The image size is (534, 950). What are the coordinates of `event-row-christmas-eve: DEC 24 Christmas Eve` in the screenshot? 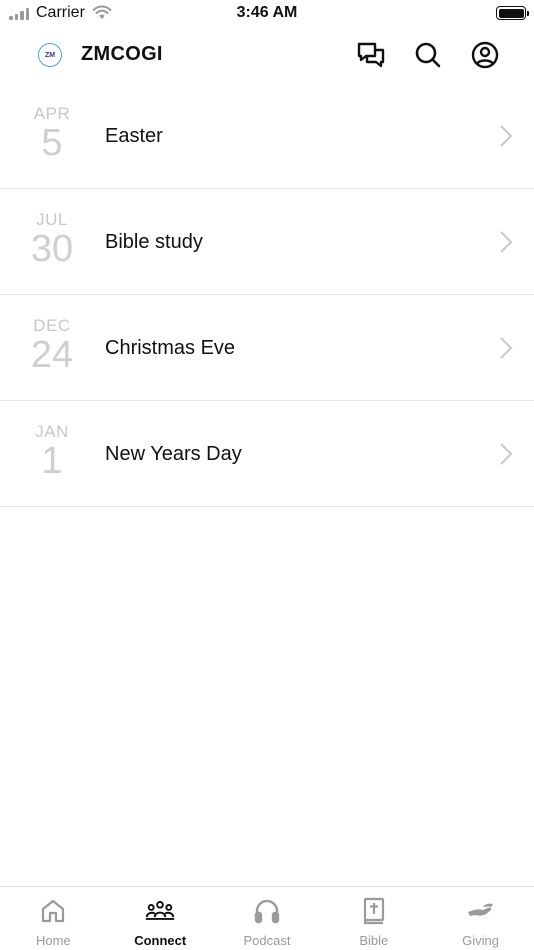 It's located at (267, 348).